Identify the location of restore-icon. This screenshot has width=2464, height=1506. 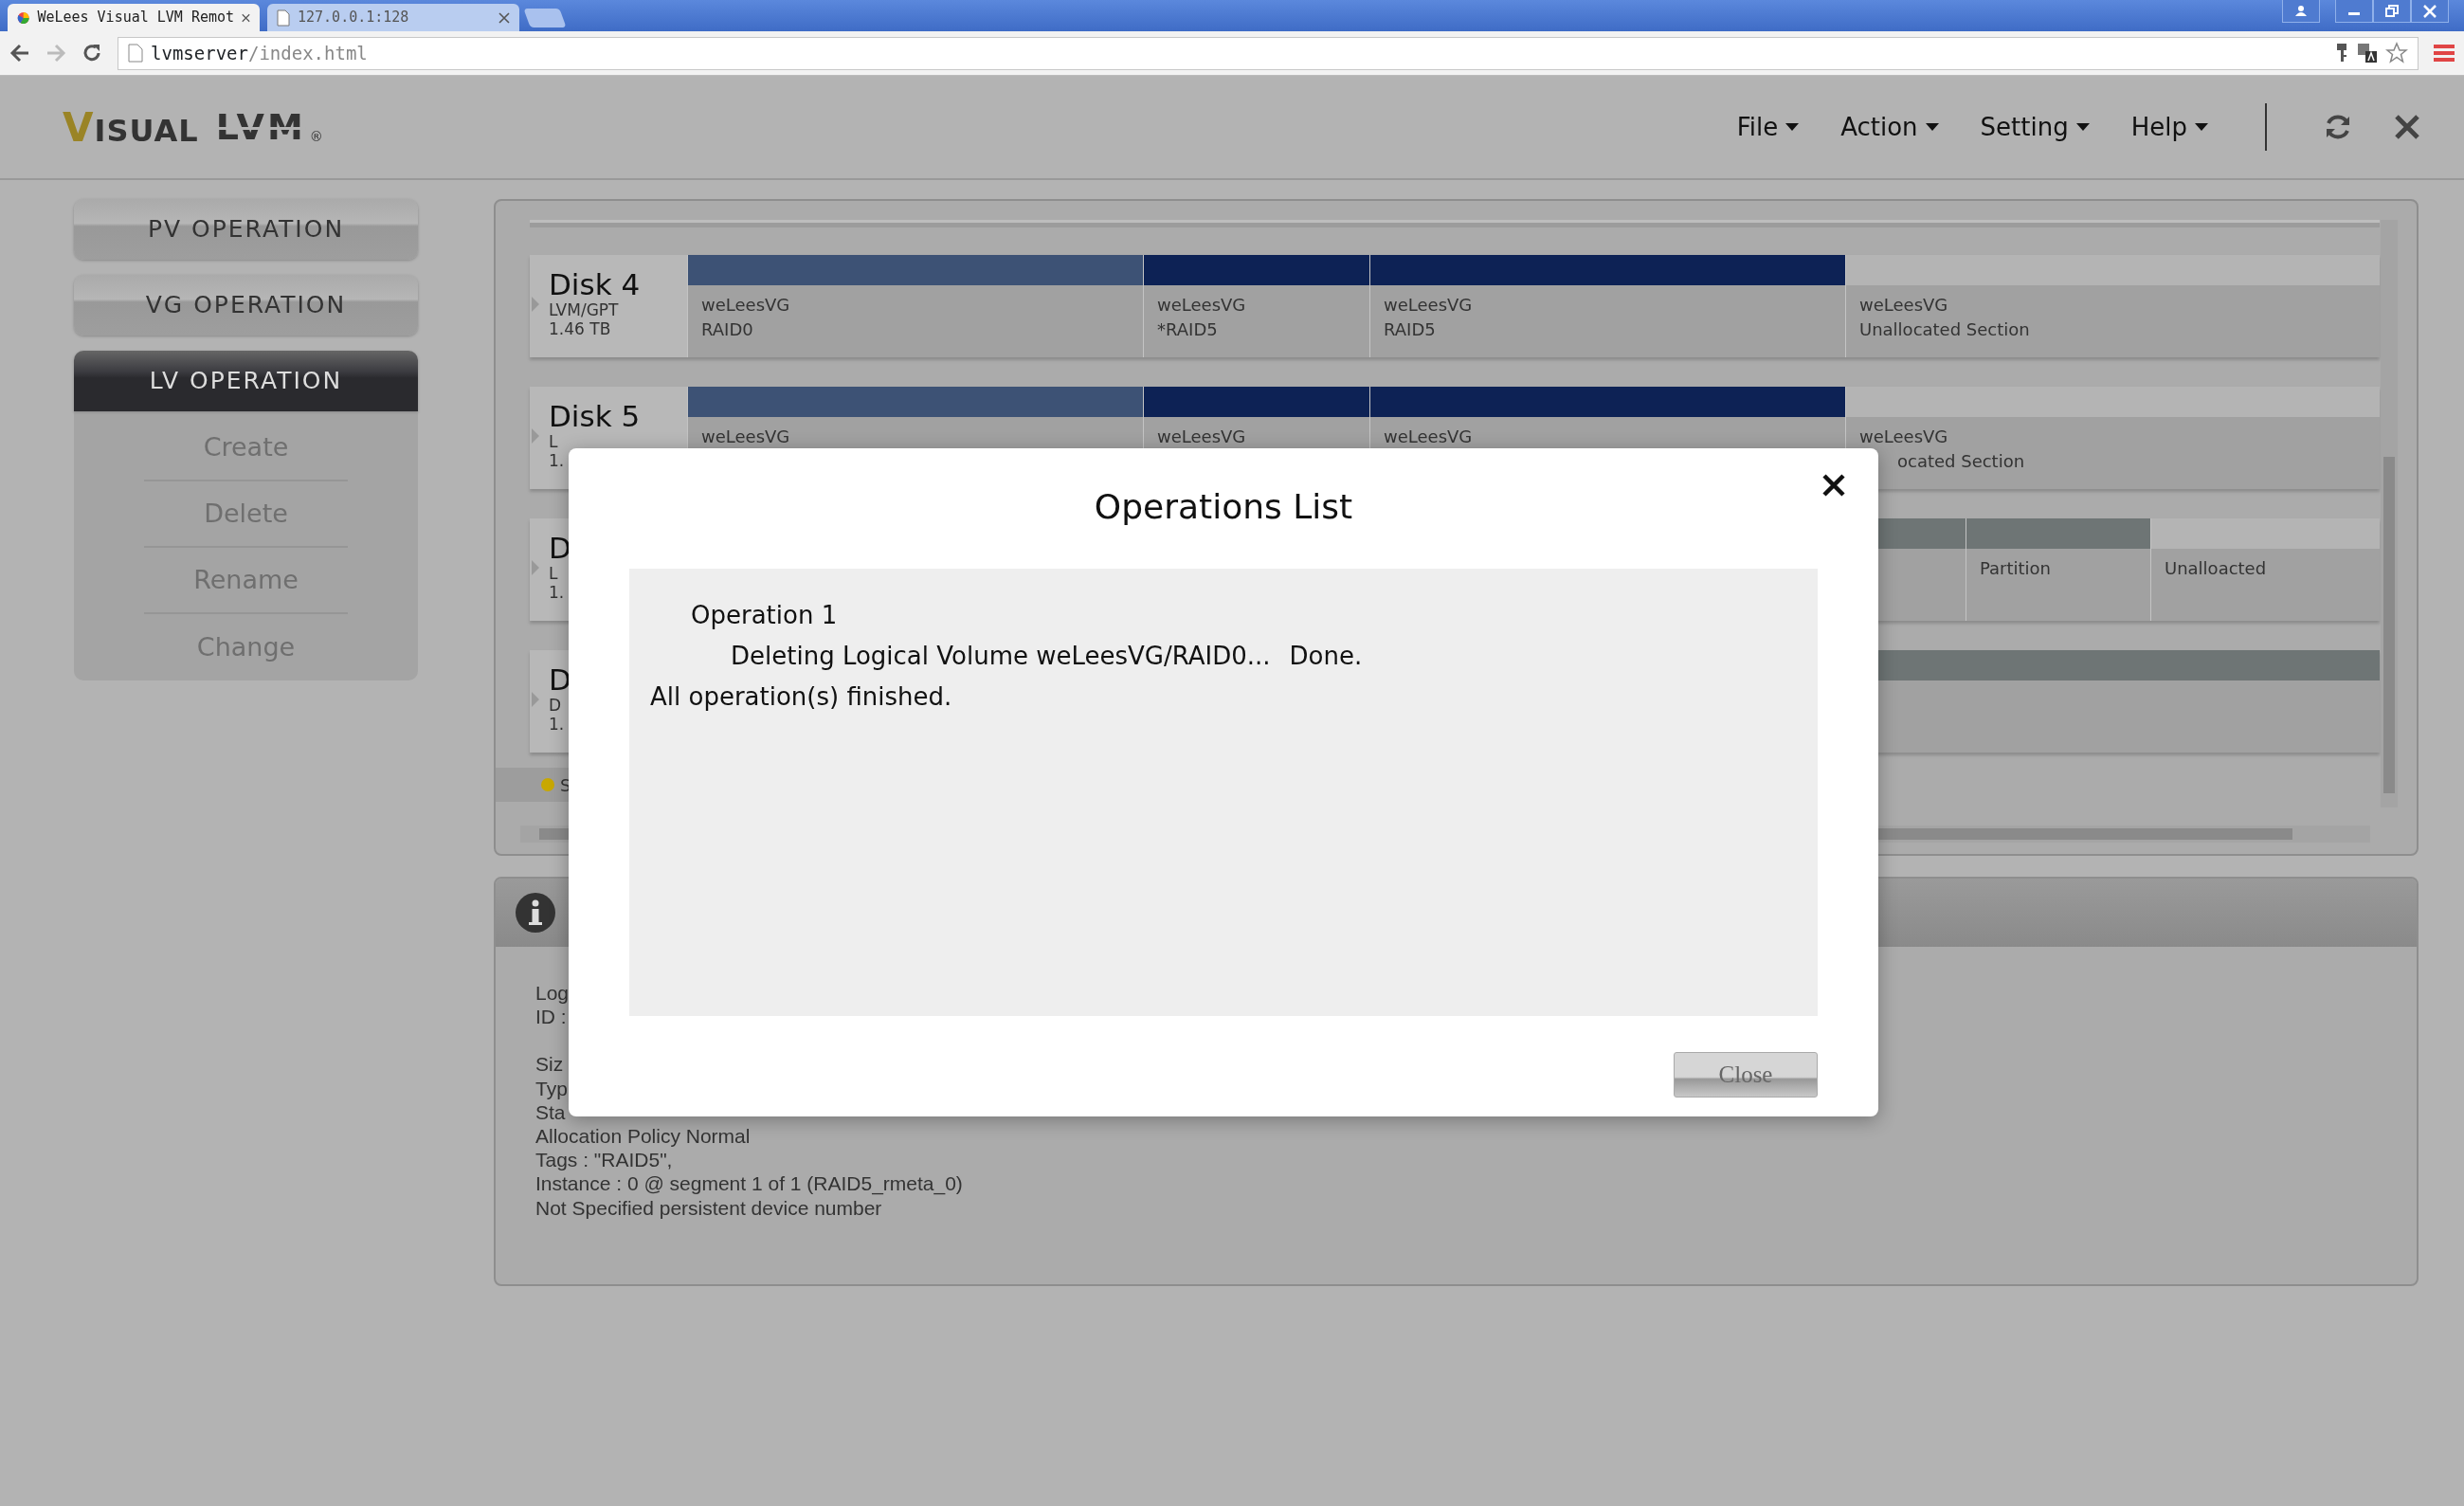
(2392, 11).